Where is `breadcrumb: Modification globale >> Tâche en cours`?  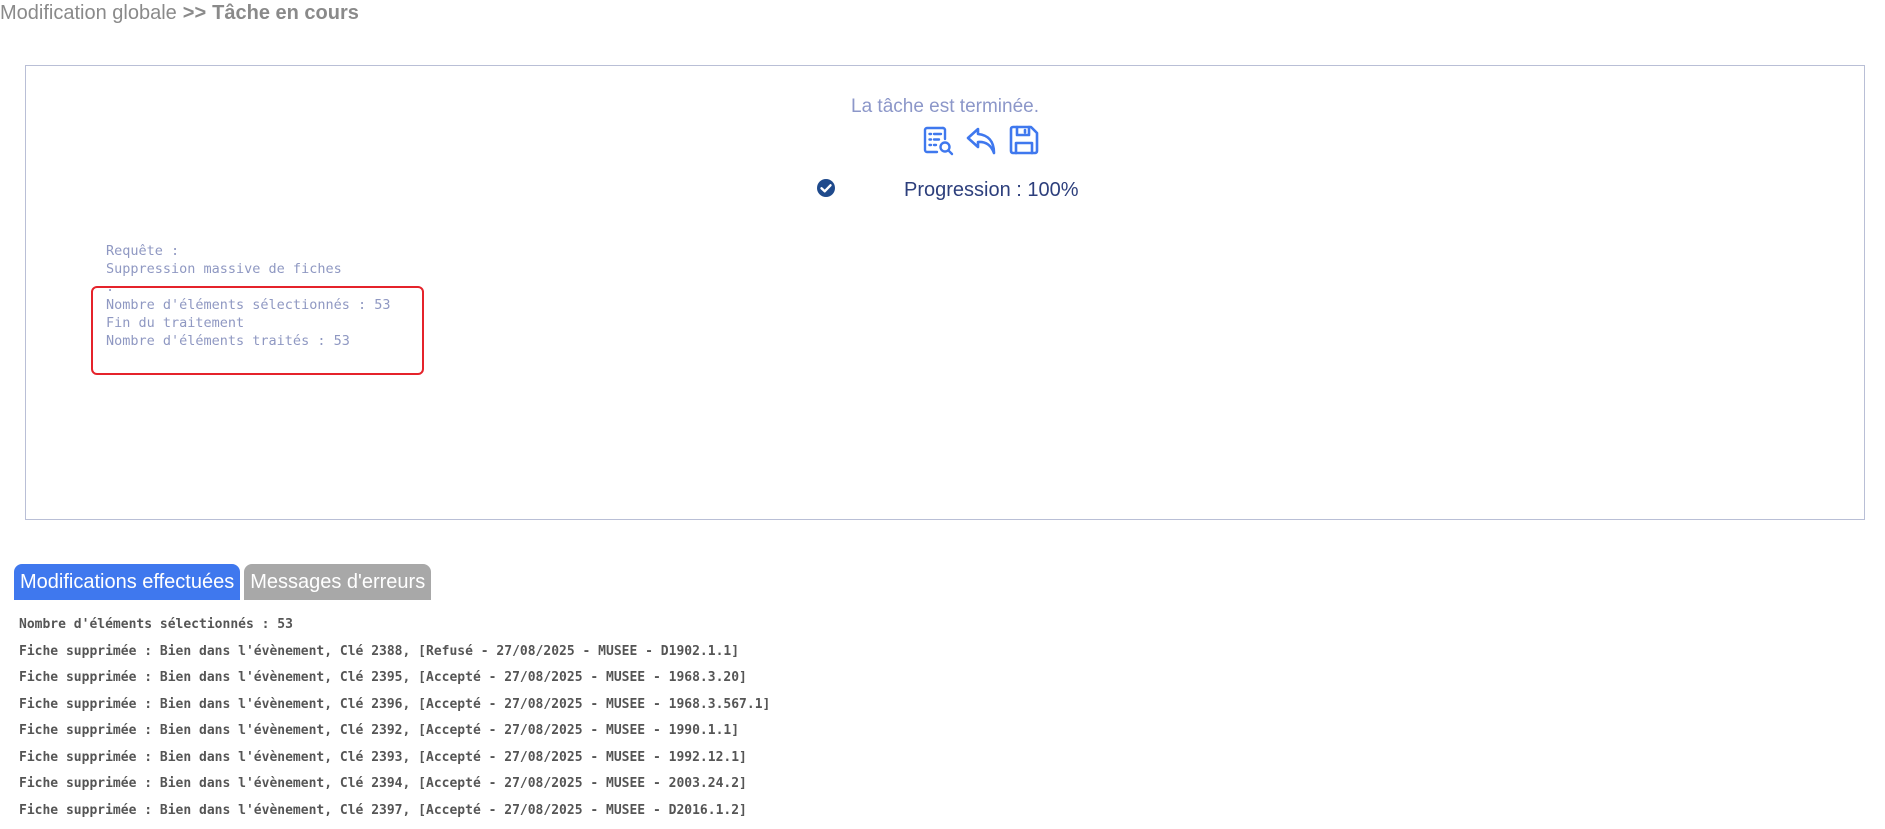
breadcrumb: Modification globale >> Tâche en cours is located at coordinates (179, 13).